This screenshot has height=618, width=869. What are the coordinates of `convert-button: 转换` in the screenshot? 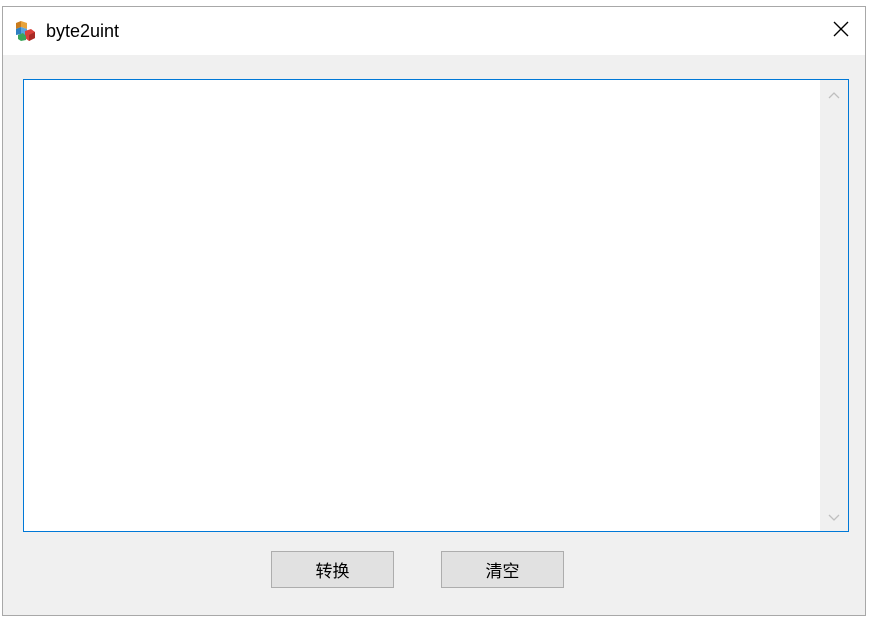 It's located at (332, 569).